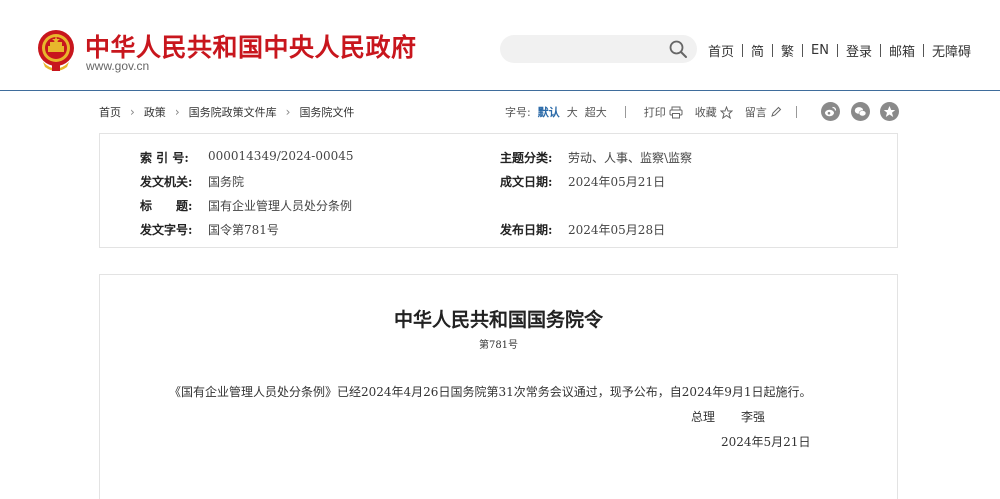 The image size is (1000, 499). Describe the element at coordinates (572, 112) in the screenshot. I see `font-size-large: 大` at that location.